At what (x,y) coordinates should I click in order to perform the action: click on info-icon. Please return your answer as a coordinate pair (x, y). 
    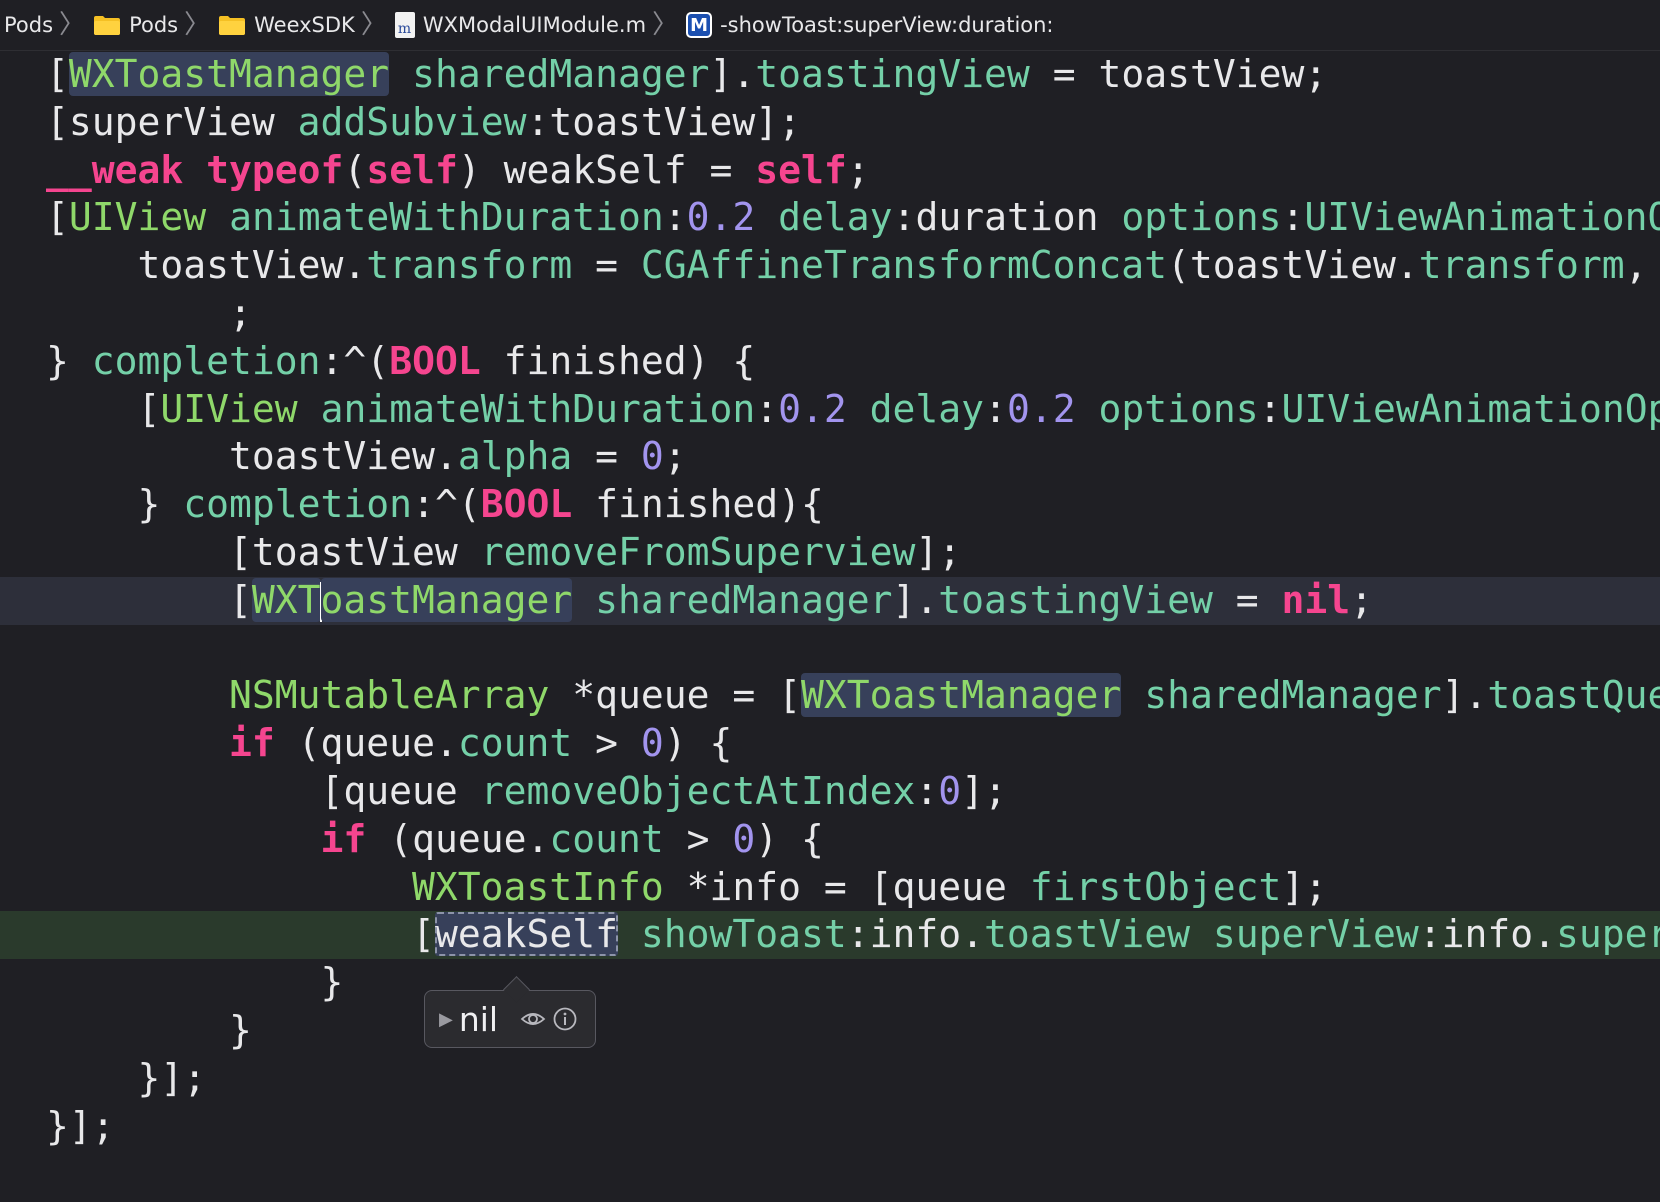
    Looking at the image, I should click on (565, 1019).